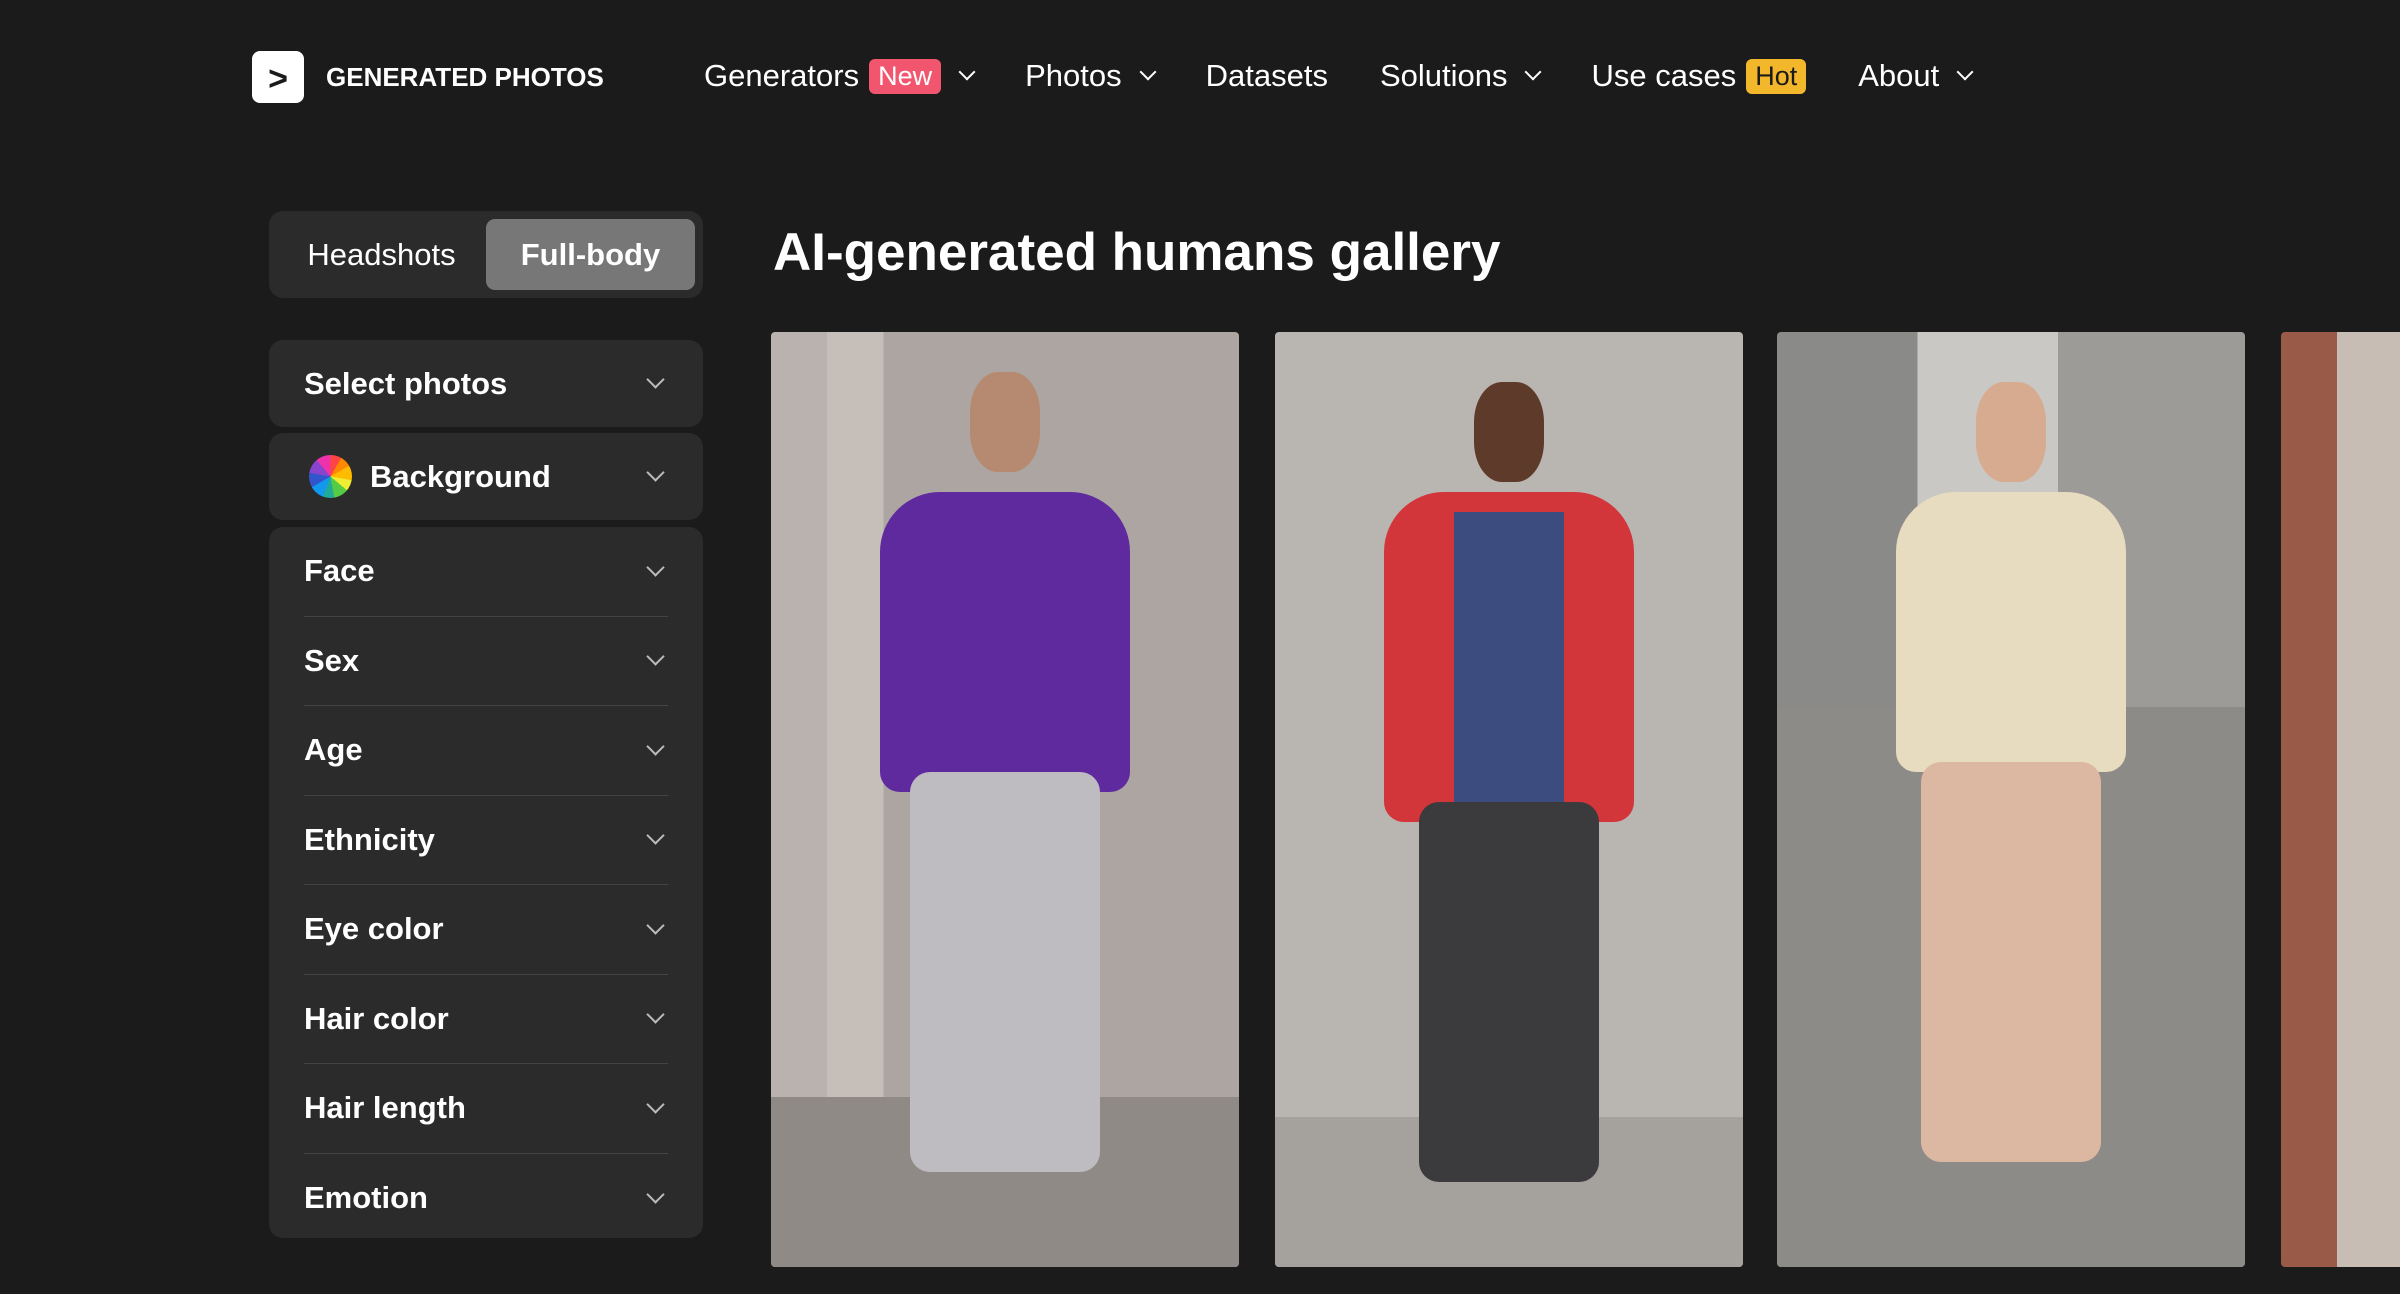 The height and width of the screenshot is (1294, 2400). Describe the element at coordinates (2011, 962) in the screenshot. I see `person-legs` at that location.